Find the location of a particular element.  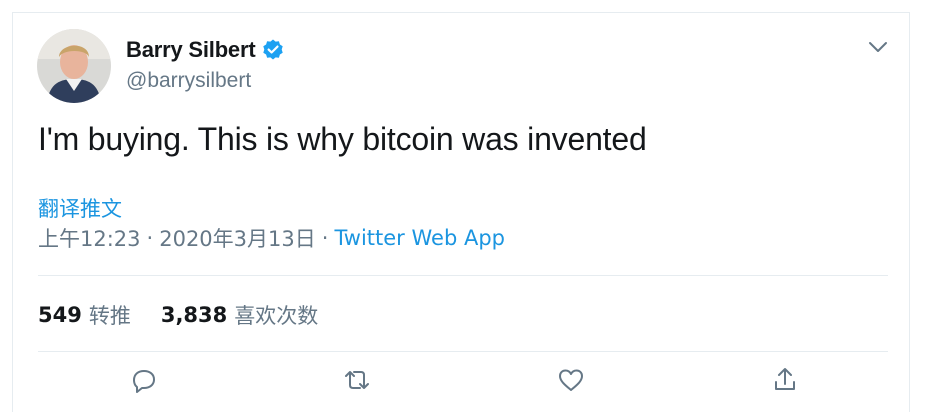

like-icon is located at coordinates (571, 380).